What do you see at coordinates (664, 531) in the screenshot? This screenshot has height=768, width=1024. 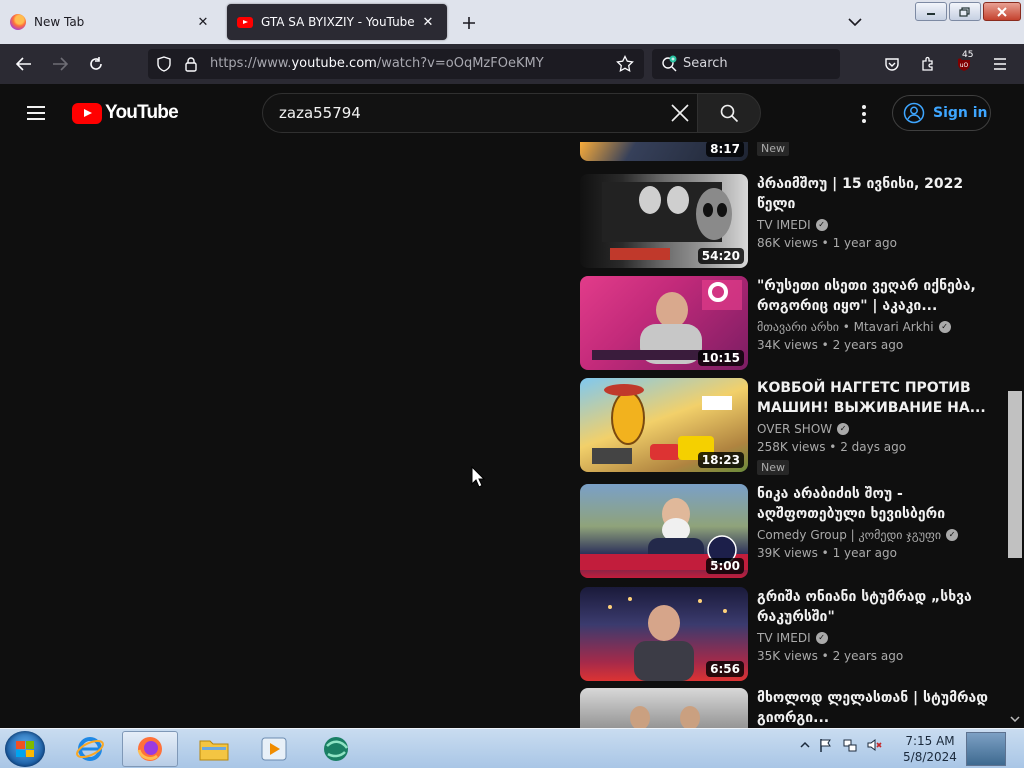 I see `video-thumbnail: 5:00` at bounding box center [664, 531].